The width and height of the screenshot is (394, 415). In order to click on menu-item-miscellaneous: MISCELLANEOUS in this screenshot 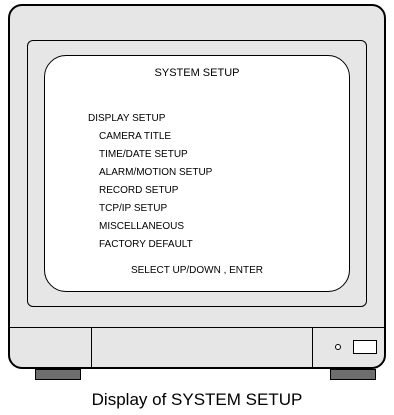, I will do `click(141, 227)`.